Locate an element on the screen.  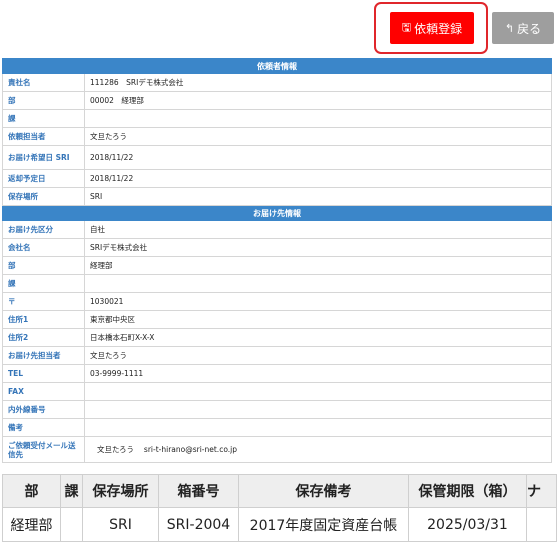
requester-row-section: 課 is located at coordinates (277, 118).